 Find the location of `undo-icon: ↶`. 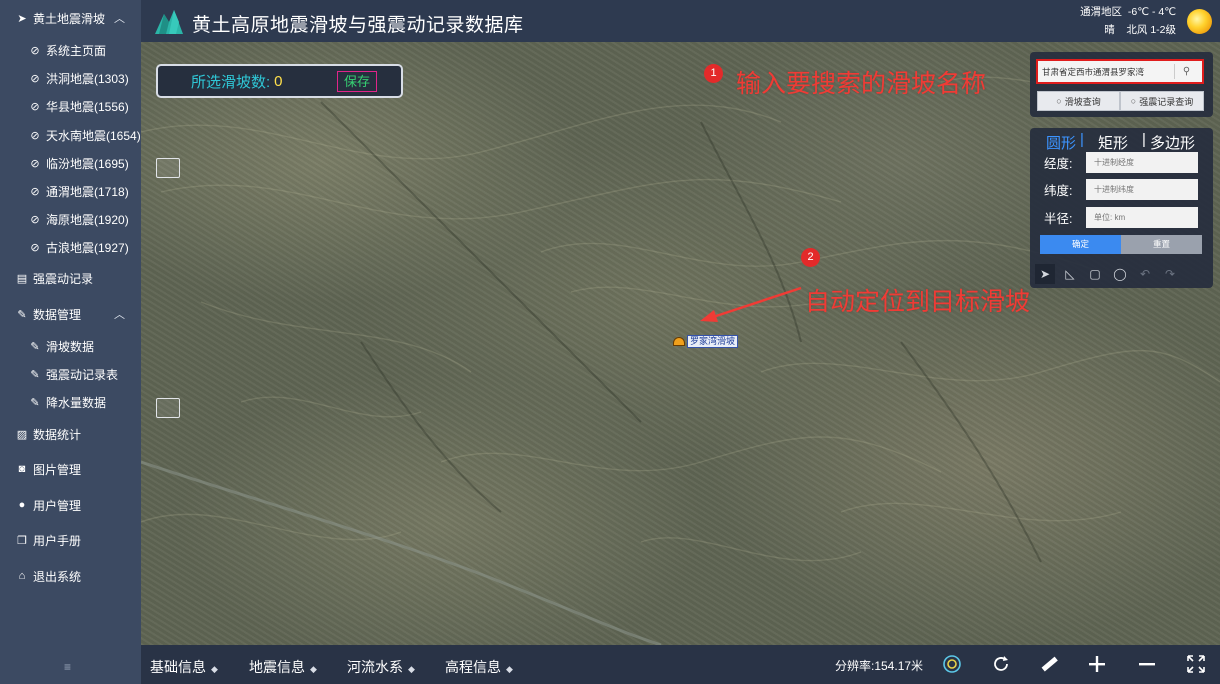

undo-icon: ↶ is located at coordinates (1145, 274).